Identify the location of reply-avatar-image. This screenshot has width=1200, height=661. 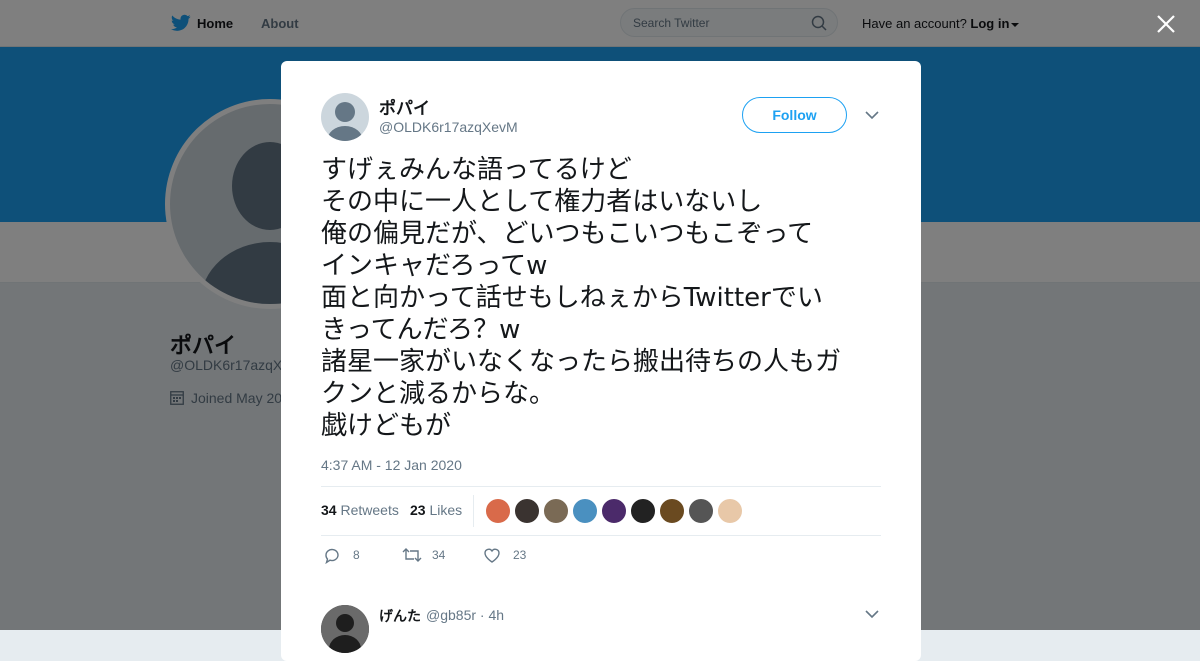
(345, 629).